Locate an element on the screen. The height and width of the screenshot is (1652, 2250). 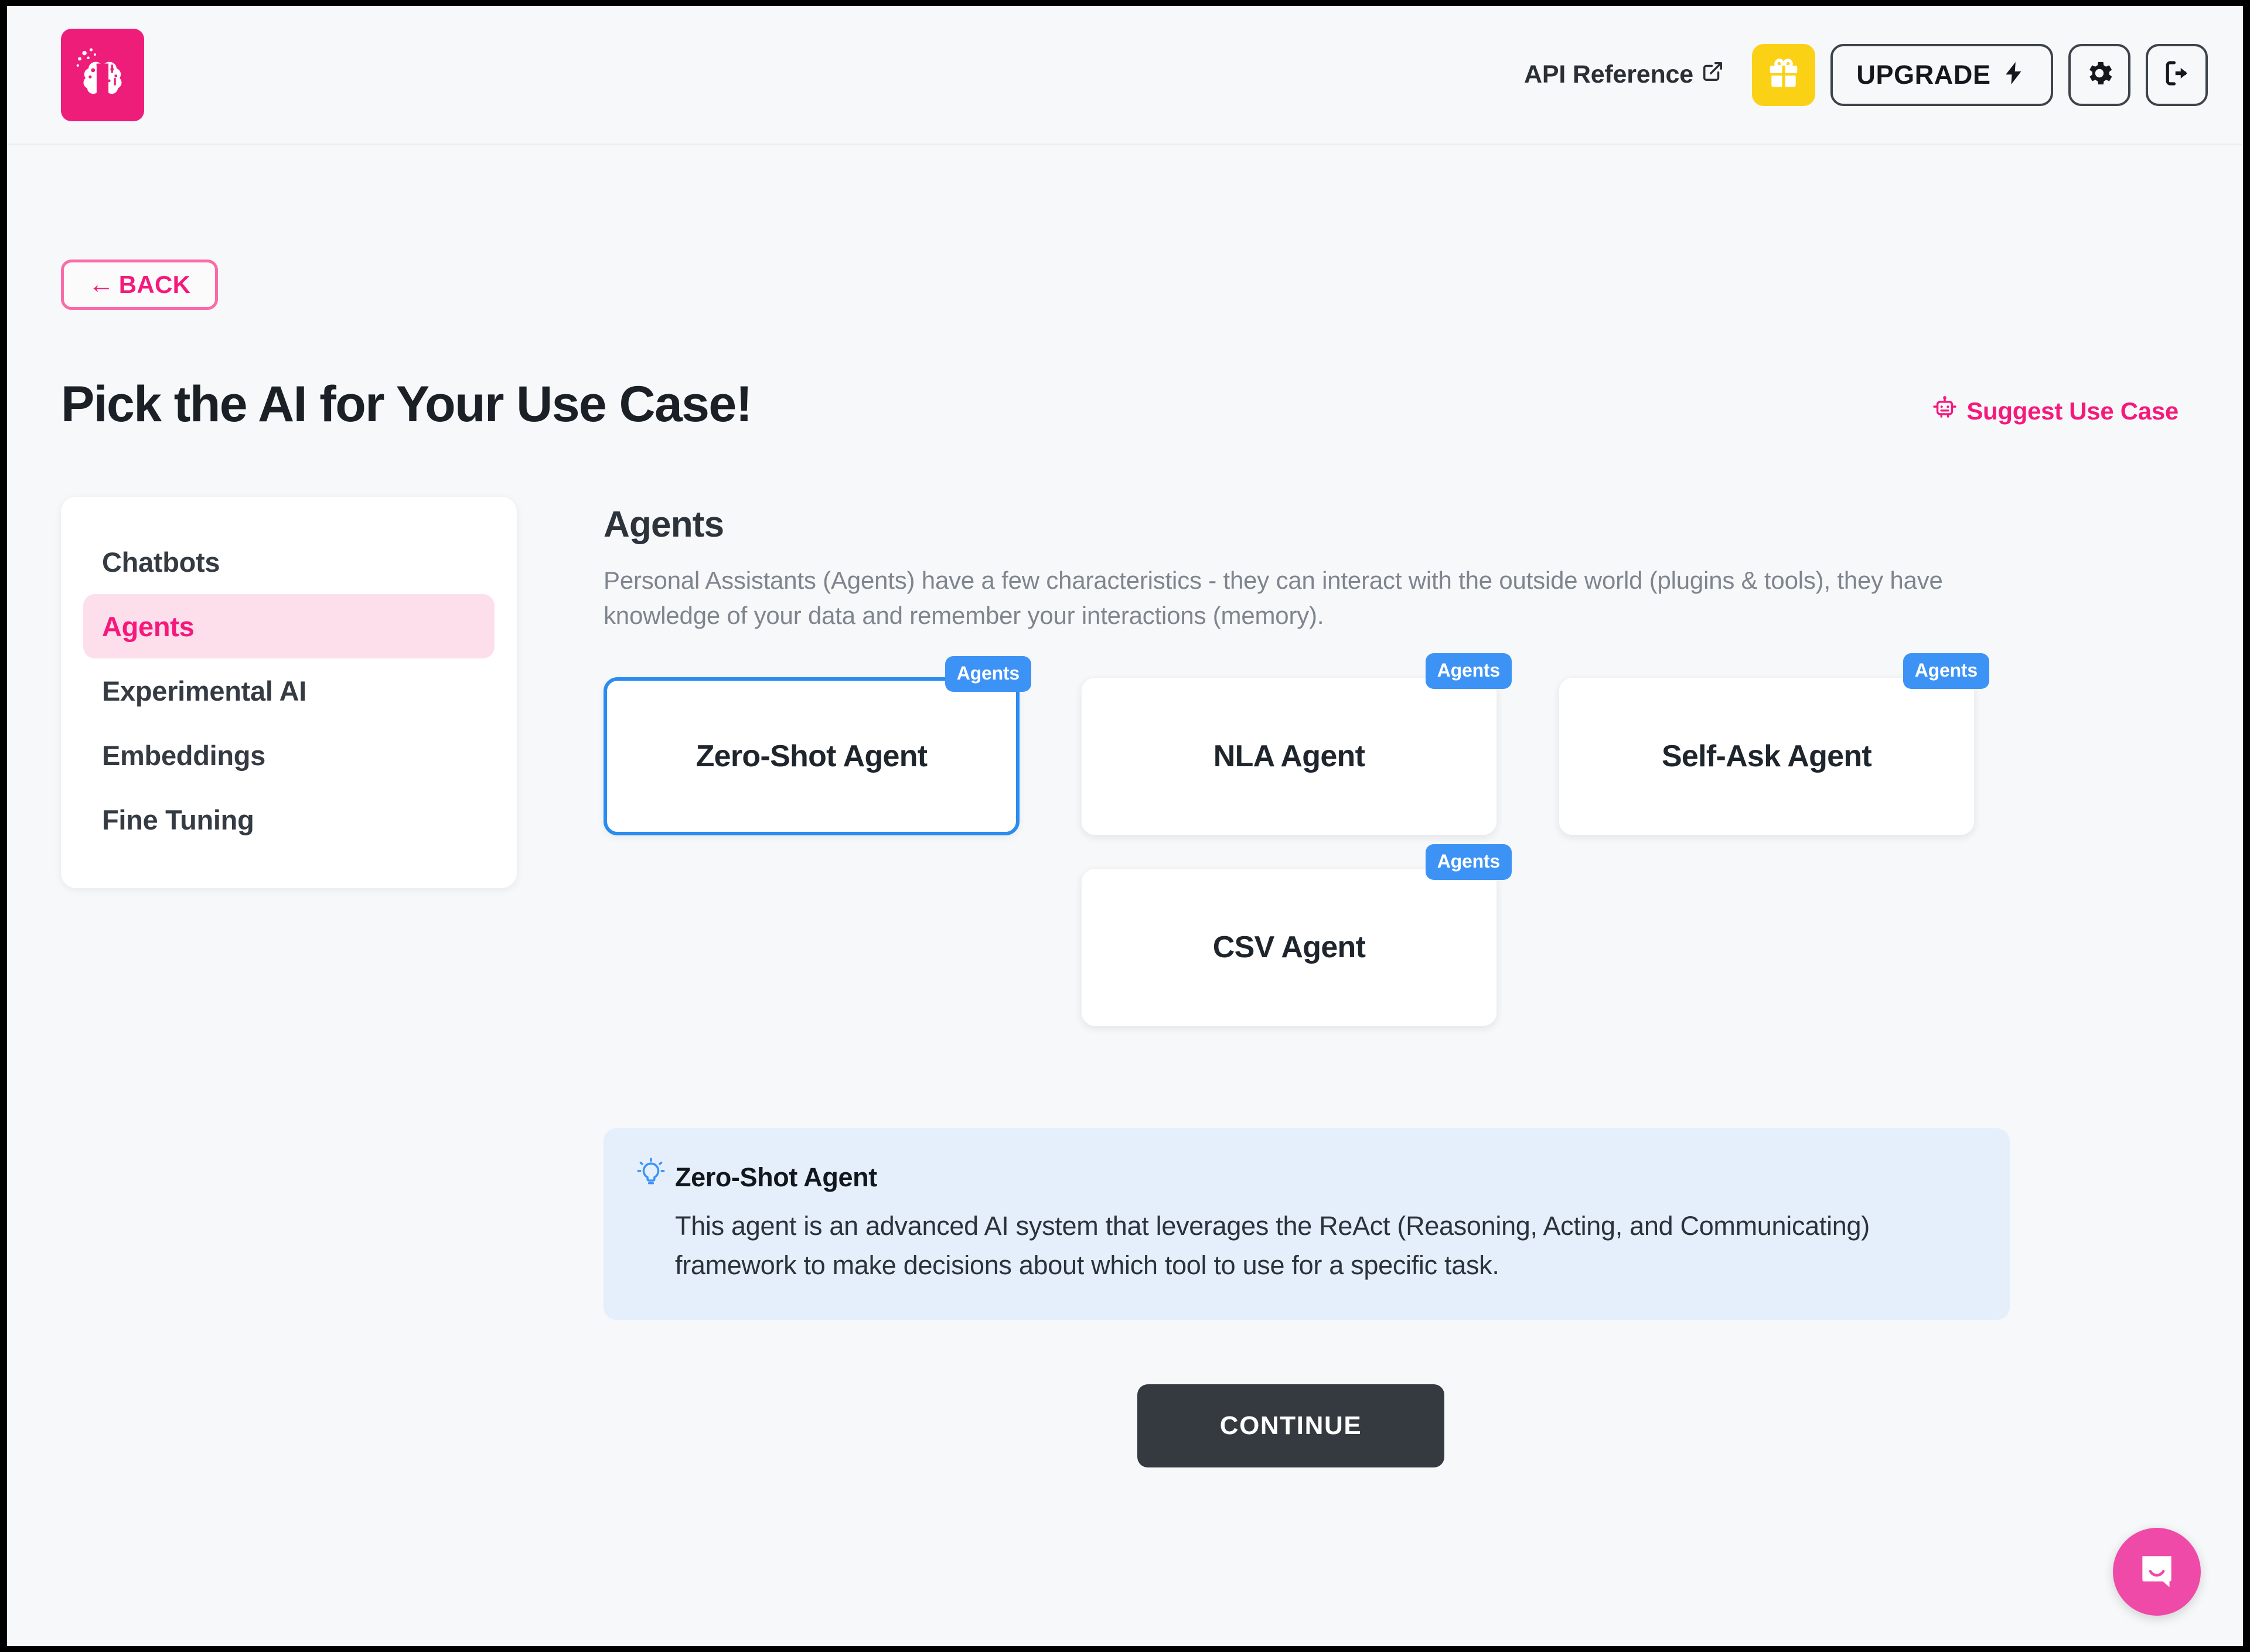
card-slot: NLA Agent Agents is located at coordinates (1320, 744).